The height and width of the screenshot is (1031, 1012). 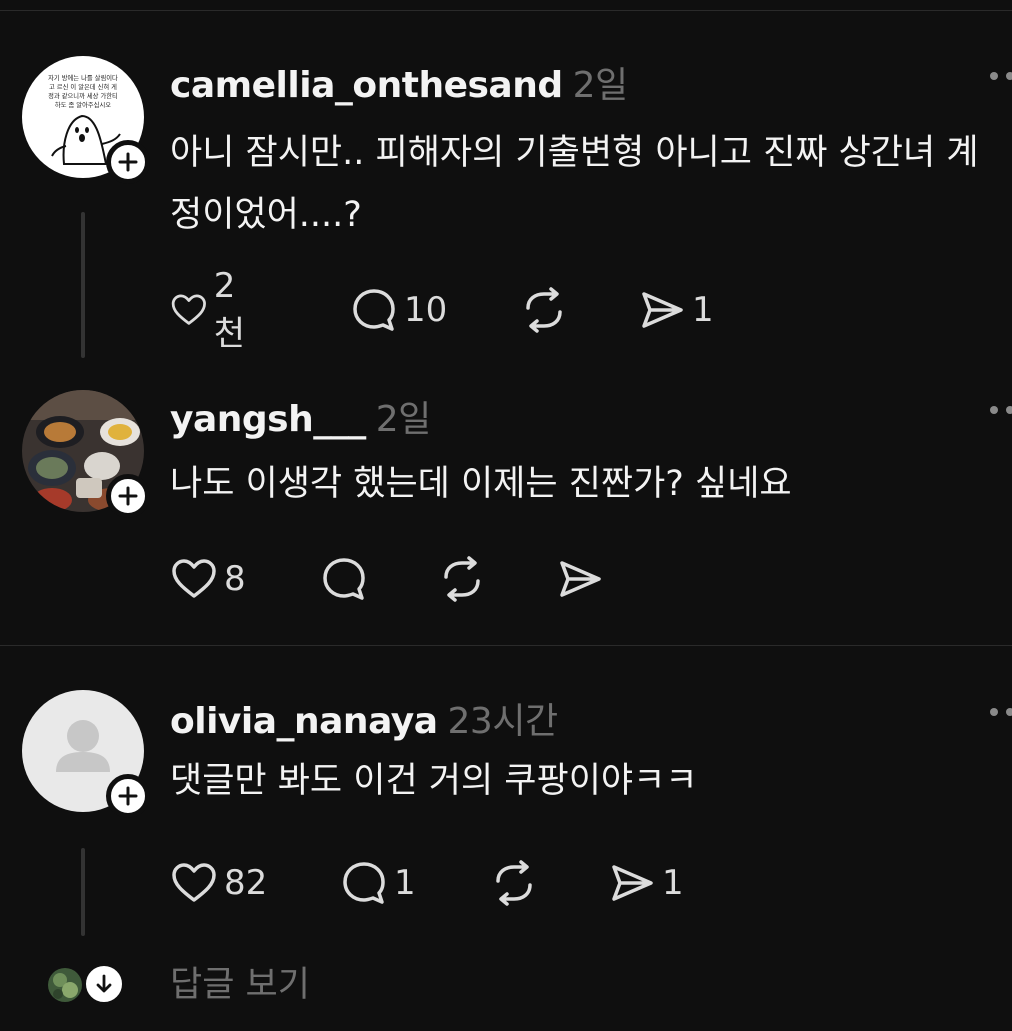 I want to click on comment-button: 10, so click(x=398, y=310).